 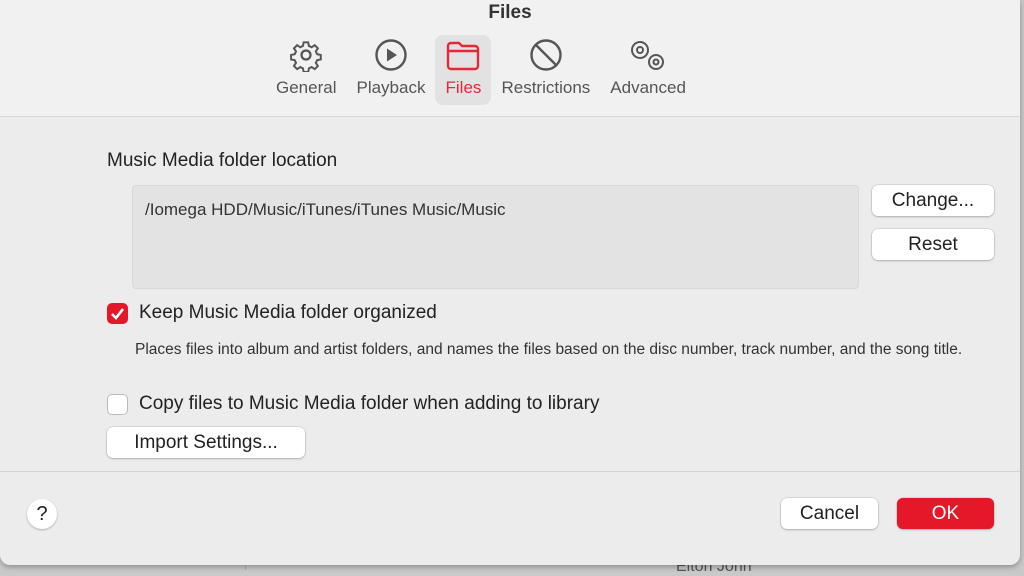 What do you see at coordinates (933, 244) in the screenshot?
I see `reset-button: Reset` at bounding box center [933, 244].